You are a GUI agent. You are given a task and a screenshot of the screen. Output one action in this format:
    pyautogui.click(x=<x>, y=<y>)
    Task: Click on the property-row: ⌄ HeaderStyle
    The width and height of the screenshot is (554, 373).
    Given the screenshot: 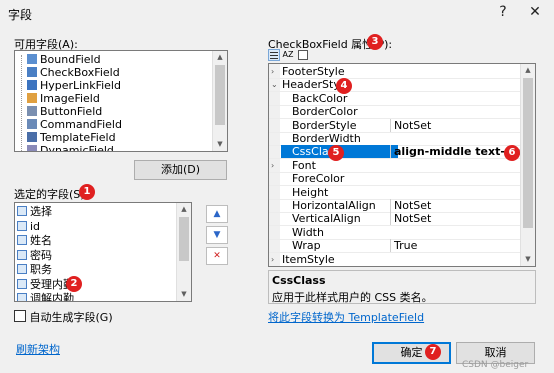 What is the action you would take?
    pyautogui.click(x=395, y=85)
    